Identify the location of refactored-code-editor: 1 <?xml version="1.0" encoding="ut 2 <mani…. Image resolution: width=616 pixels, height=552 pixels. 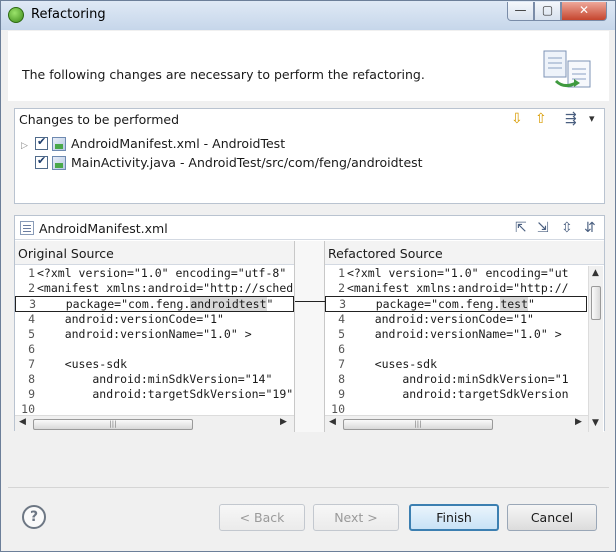
(456, 339).